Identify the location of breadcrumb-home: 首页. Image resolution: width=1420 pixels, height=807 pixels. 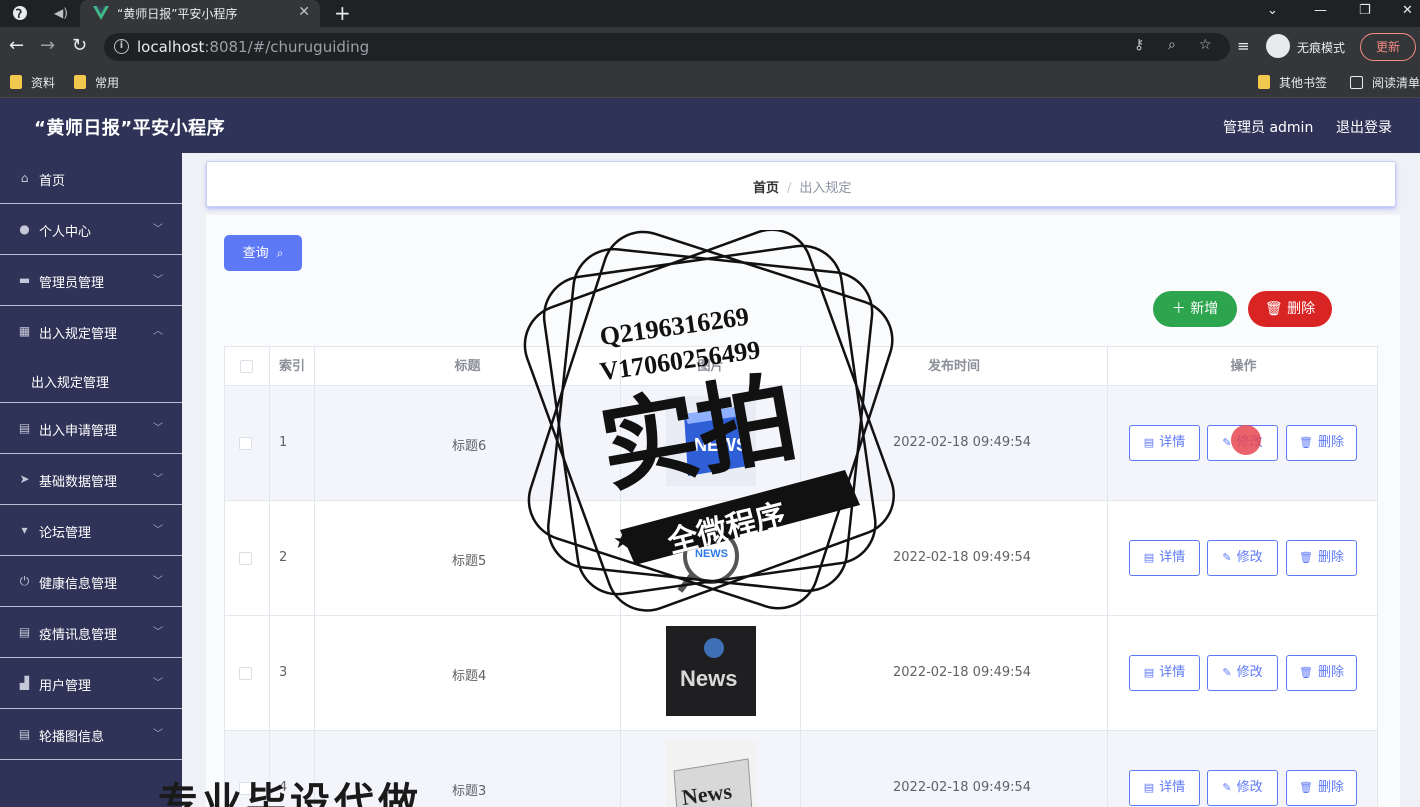
(766, 188).